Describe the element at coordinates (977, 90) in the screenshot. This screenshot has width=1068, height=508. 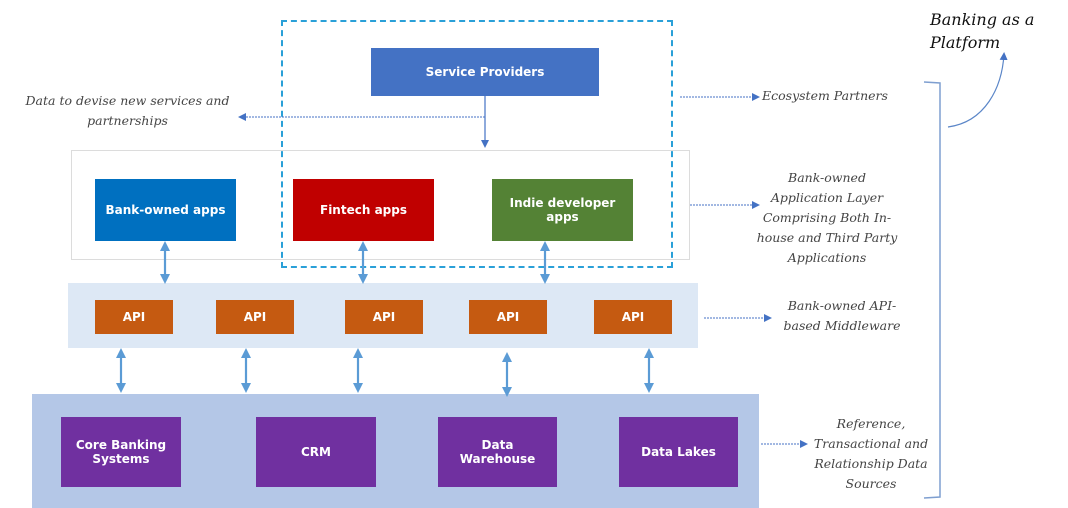
I see `platform-curved-arrow` at that location.